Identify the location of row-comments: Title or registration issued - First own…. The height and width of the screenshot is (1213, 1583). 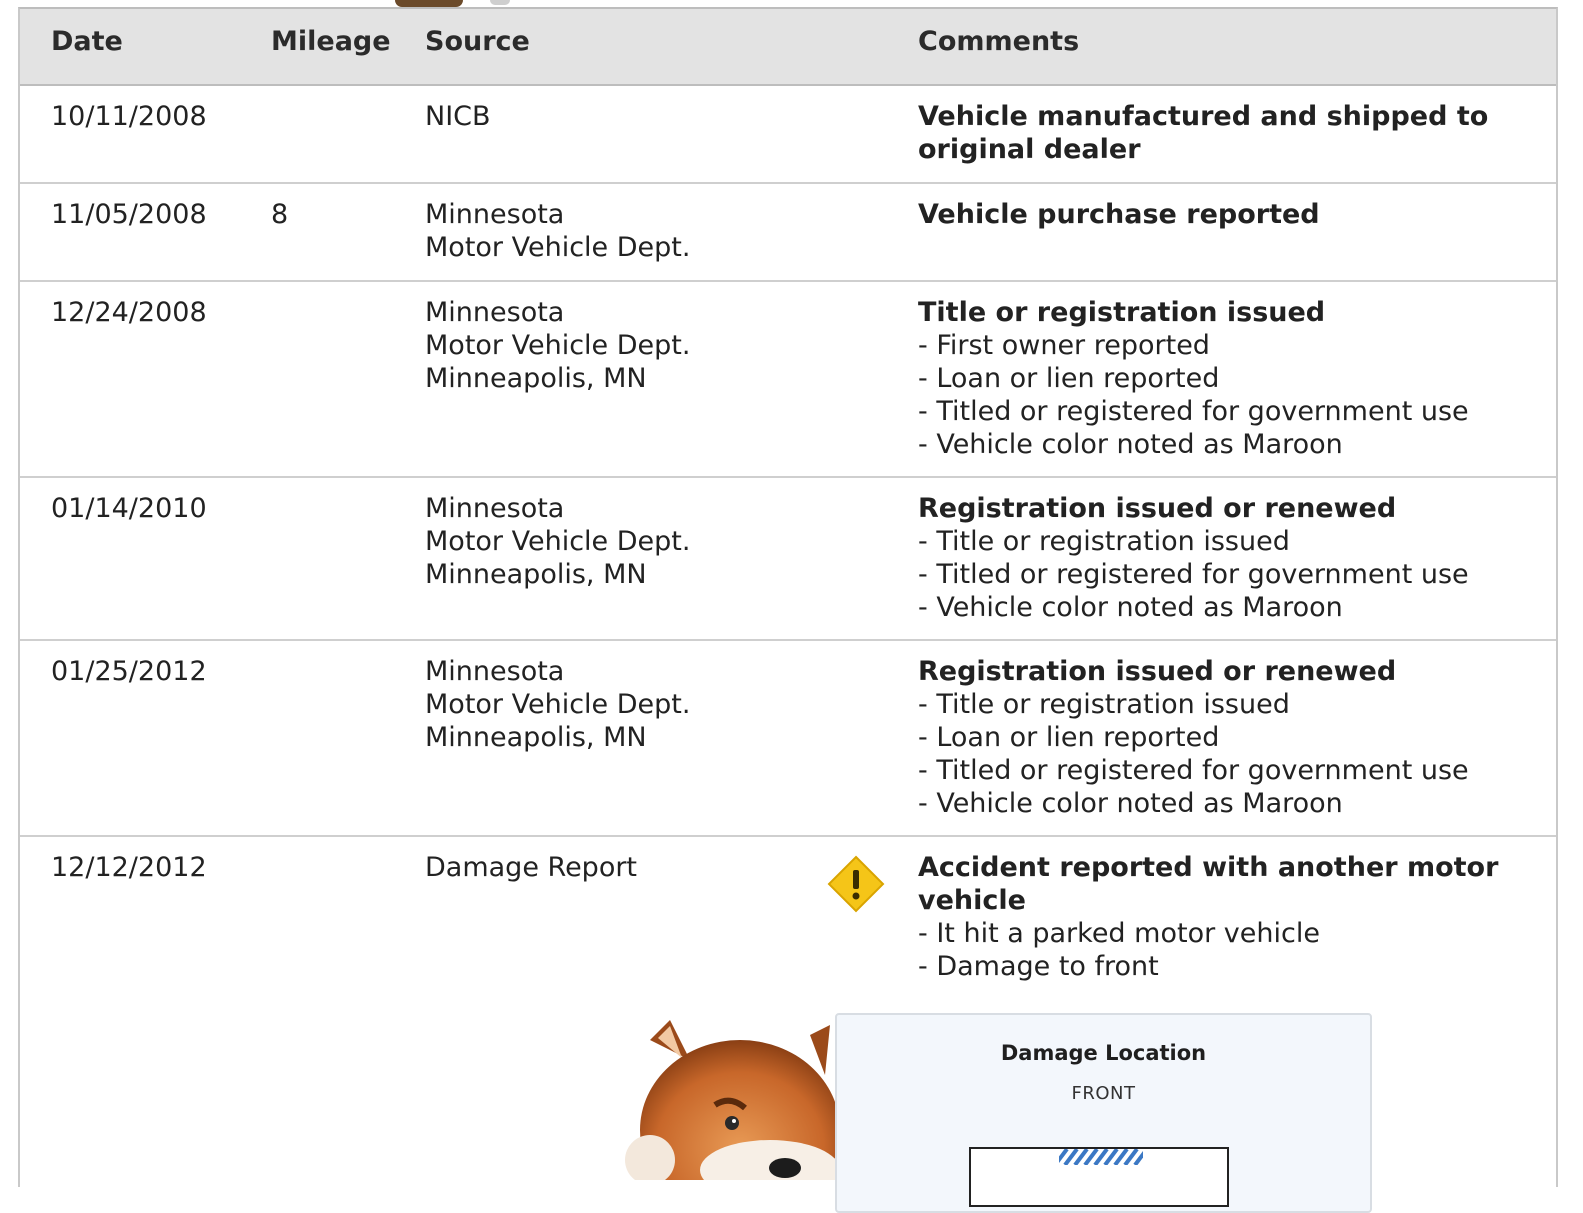
(1228, 378).